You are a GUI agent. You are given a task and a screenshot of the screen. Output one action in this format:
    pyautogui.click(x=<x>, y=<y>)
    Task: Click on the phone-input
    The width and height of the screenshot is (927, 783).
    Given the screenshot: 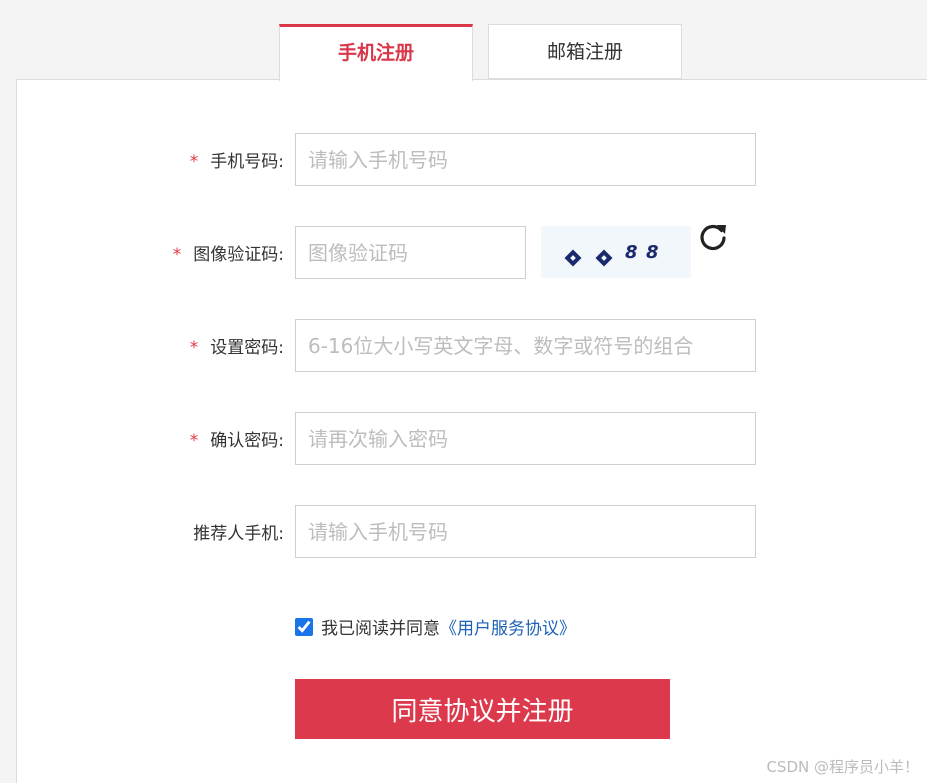 What is the action you would take?
    pyautogui.click(x=525, y=159)
    